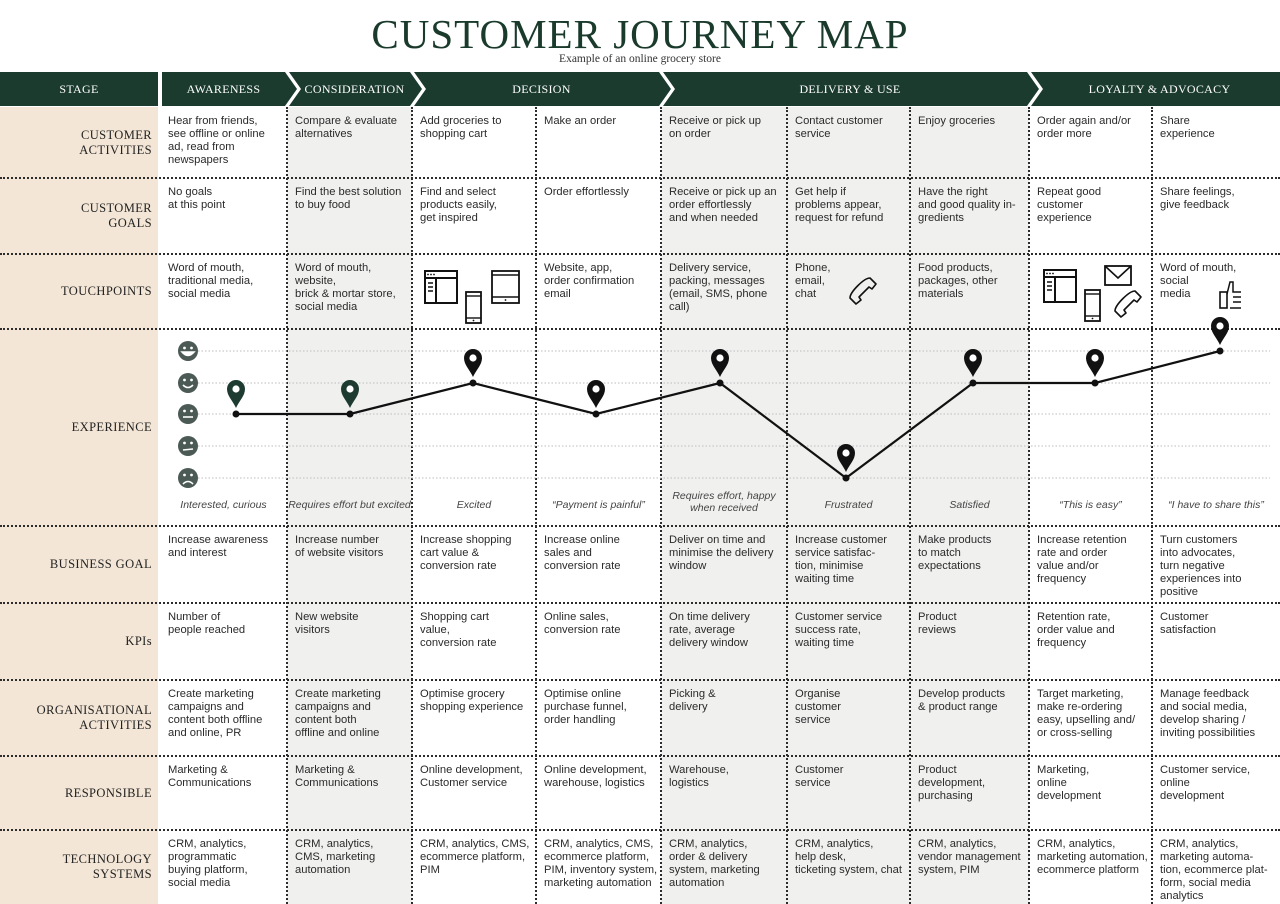  Describe the element at coordinates (188, 449) in the screenshot. I see `face-mouth` at that location.